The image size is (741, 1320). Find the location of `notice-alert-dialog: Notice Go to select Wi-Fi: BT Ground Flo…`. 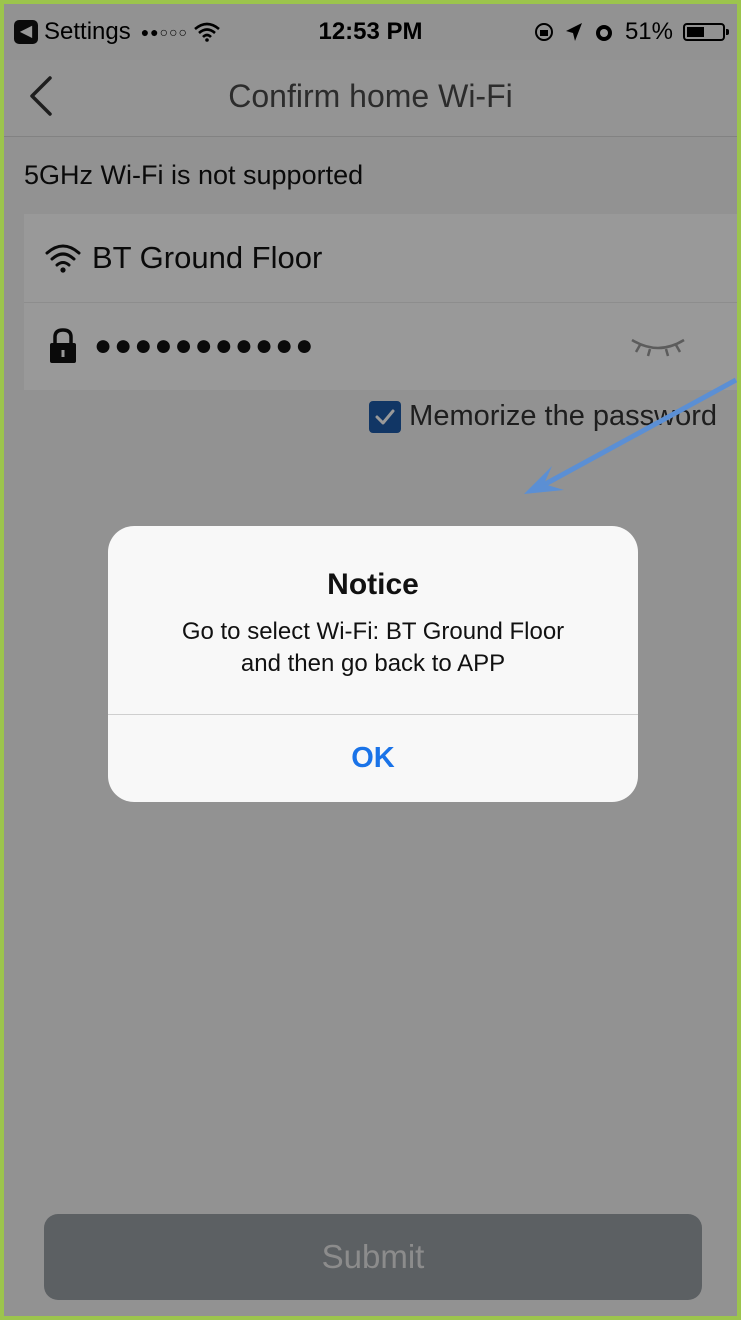

notice-alert-dialog: Notice Go to select Wi-Fi: BT Ground Flo… is located at coordinates (373, 664).